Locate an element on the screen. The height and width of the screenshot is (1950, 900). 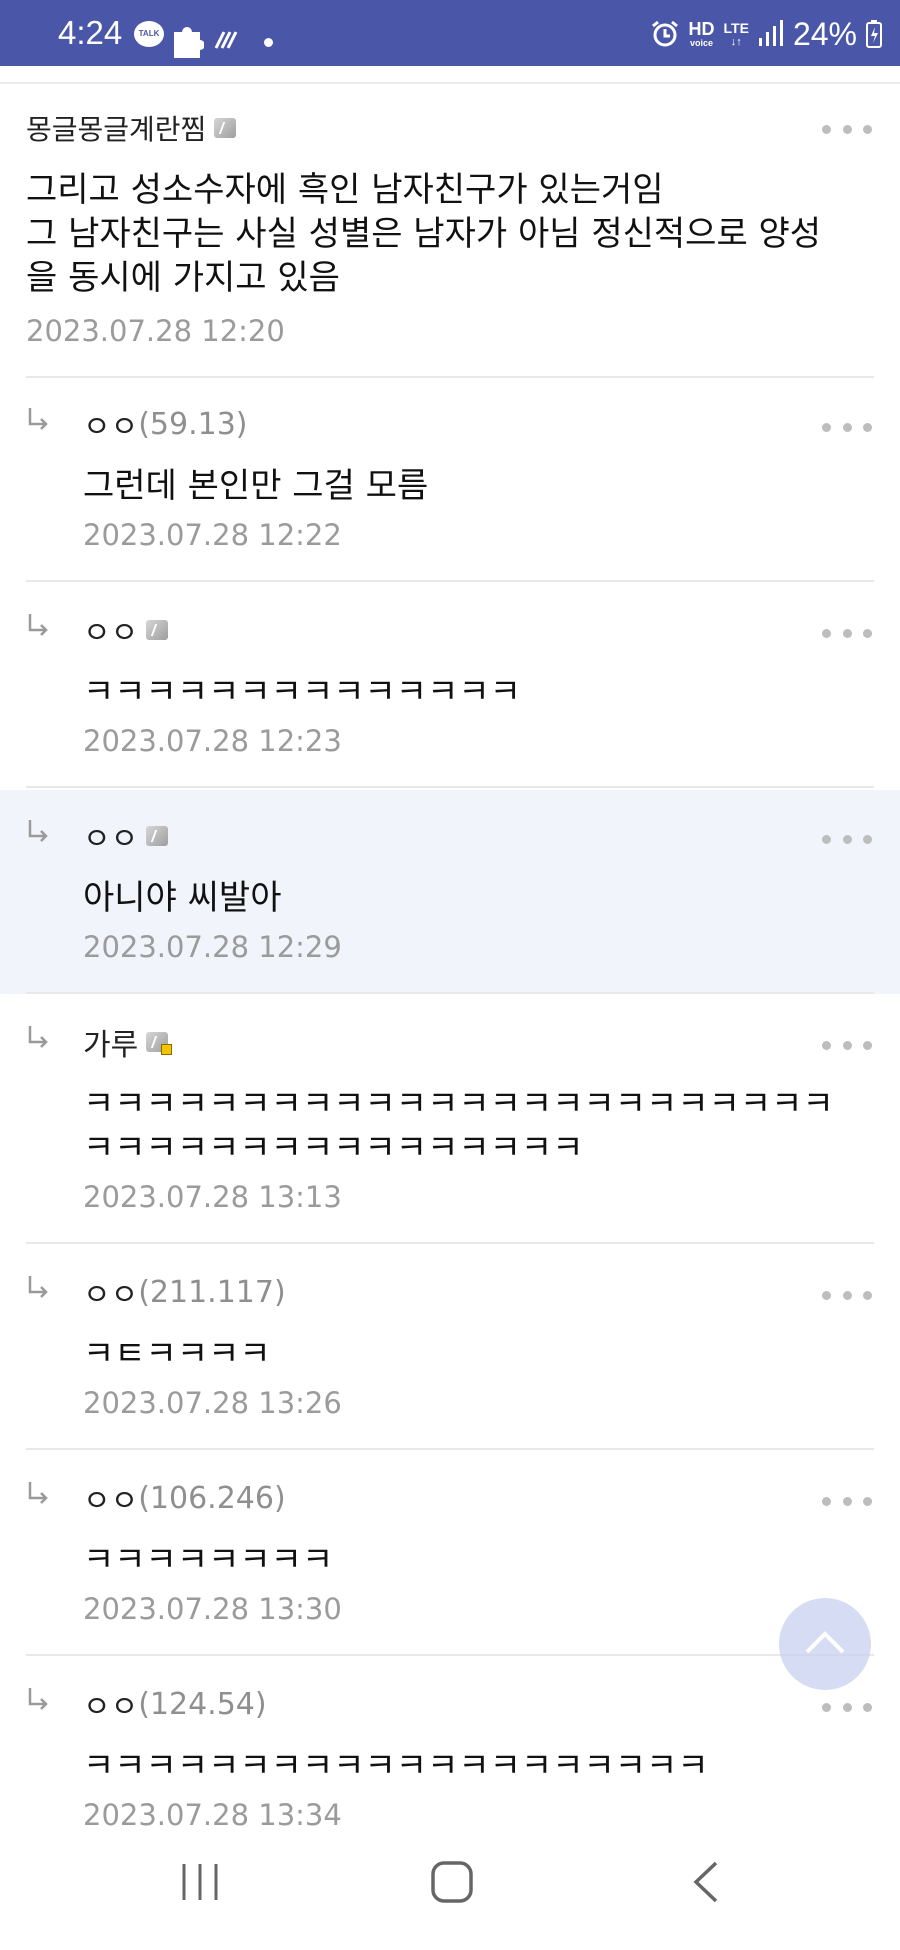
author-name: 몽글몽글계란찜 is located at coordinates (116, 129).